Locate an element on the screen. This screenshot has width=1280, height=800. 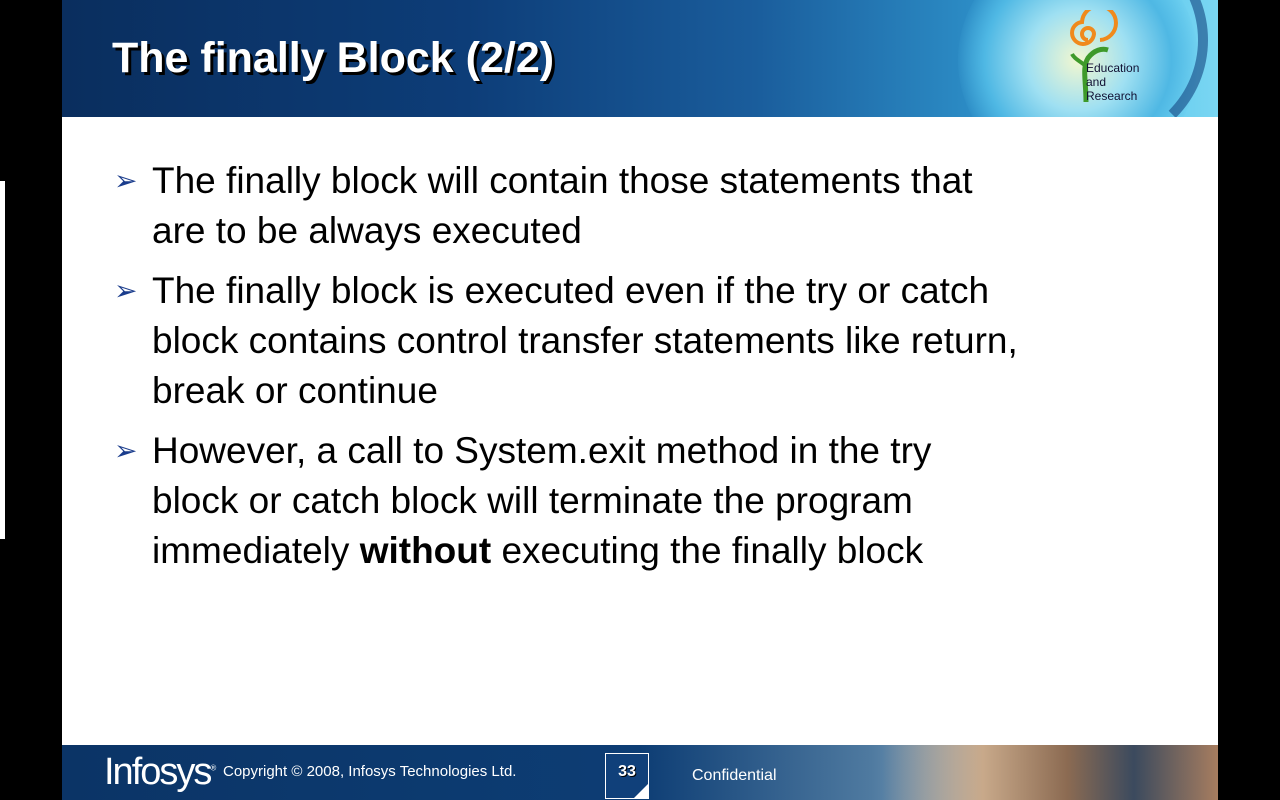
page-fold-icon is located at coordinates (641, 791).